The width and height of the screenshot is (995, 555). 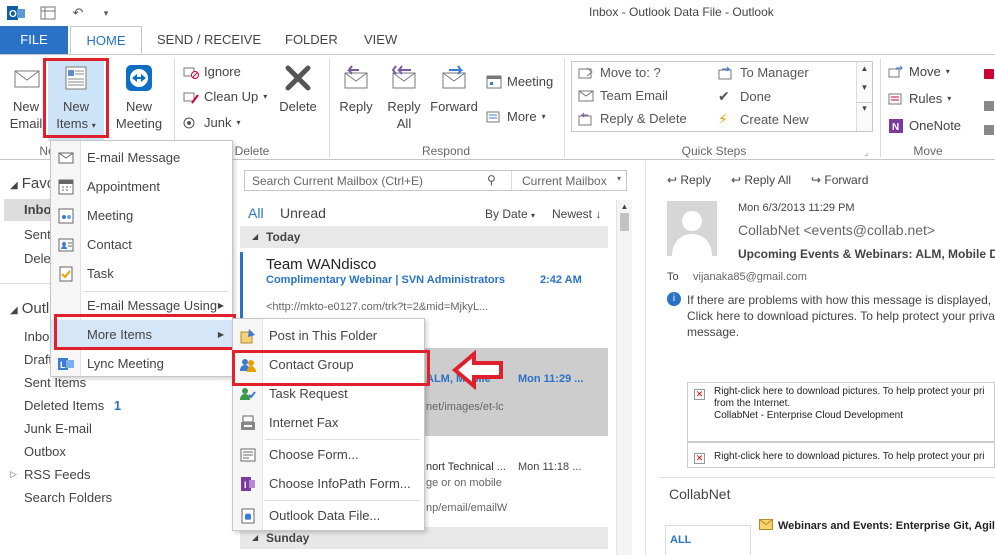 What do you see at coordinates (846, 180) in the screenshot?
I see `forward-action-label: Forward` at bounding box center [846, 180].